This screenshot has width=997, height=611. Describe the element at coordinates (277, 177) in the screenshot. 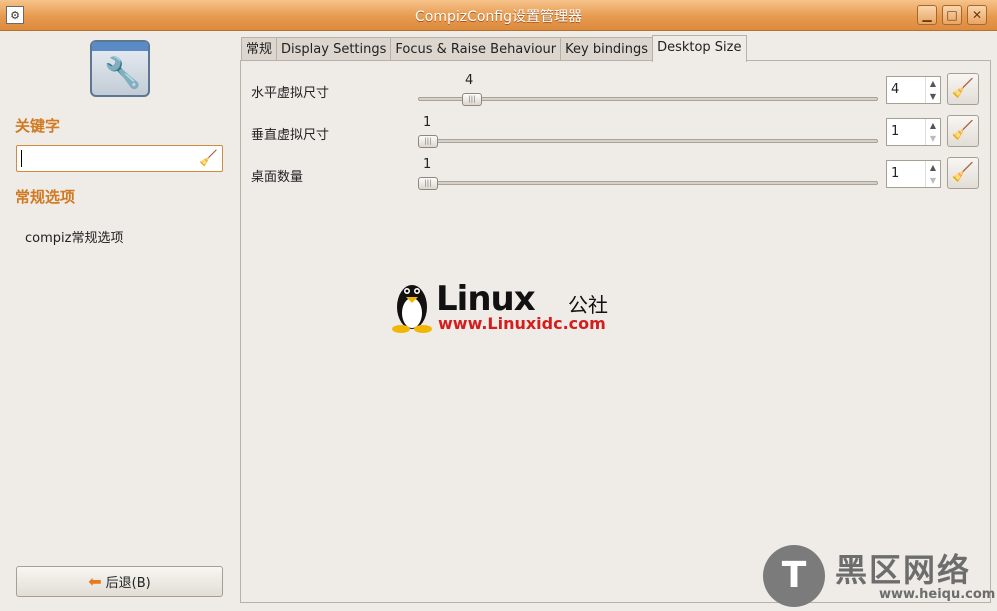

I see `setting-label-number-of-desktops: 桌面数量` at that location.